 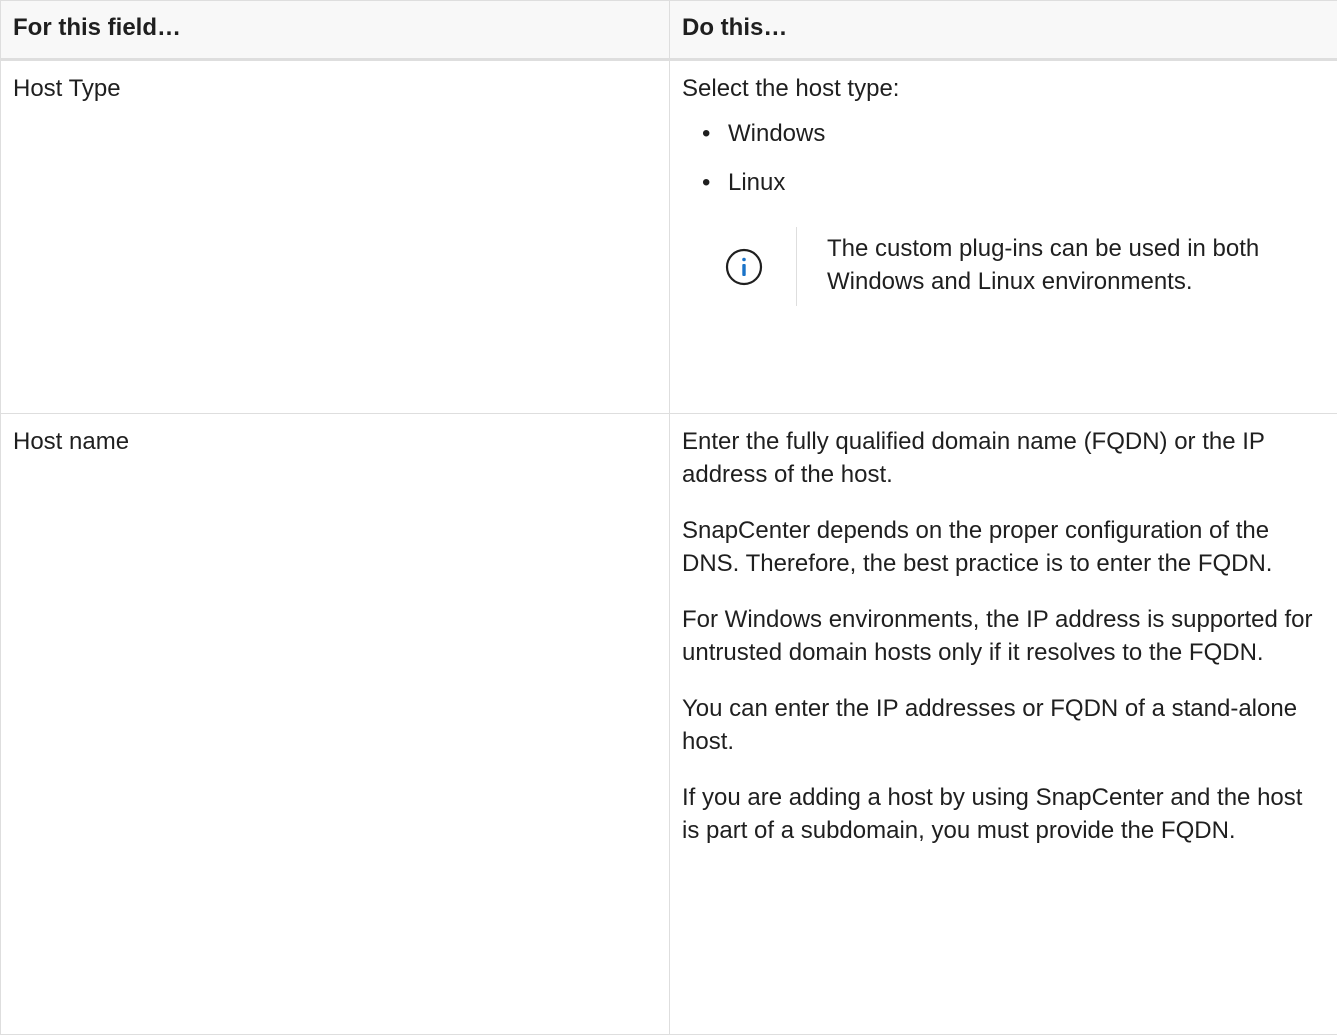 What do you see at coordinates (1013, 182) in the screenshot?
I see `list-item: • Linux` at bounding box center [1013, 182].